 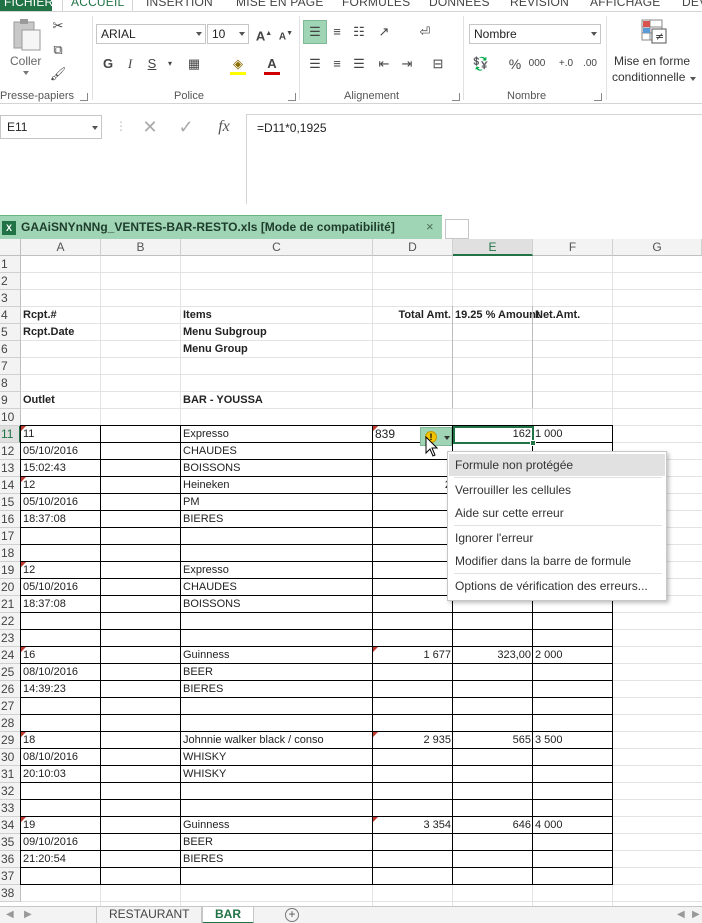 What do you see at coordinates (557, 561) in the screenshot?
I see `menu-item-edit-formula-bar: Modifier dans la barre de formule` at bounding box center [557, 561].